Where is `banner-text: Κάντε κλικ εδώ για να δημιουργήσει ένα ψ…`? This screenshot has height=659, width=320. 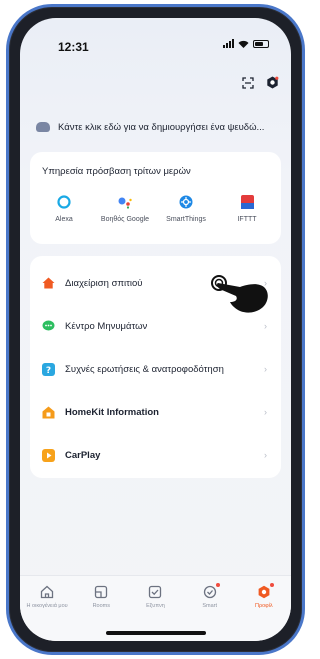
banner-text: Κάντε κλικ εδώ για να δημιουργήσει ένα ψ… is located at coordinates (161, 127).